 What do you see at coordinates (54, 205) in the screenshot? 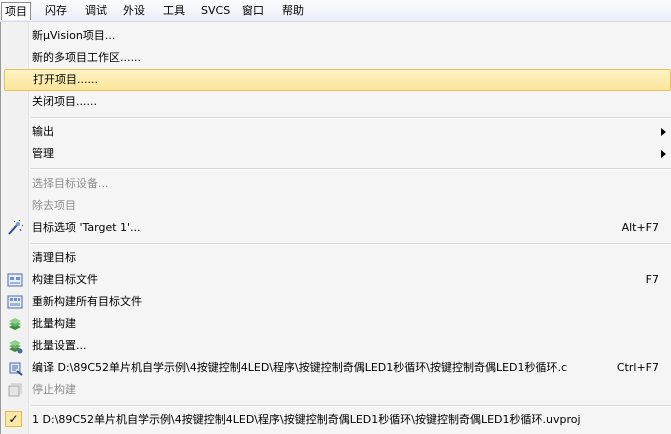
I see `menu-item-label: 除去项目` at bounding box center [54, 205].